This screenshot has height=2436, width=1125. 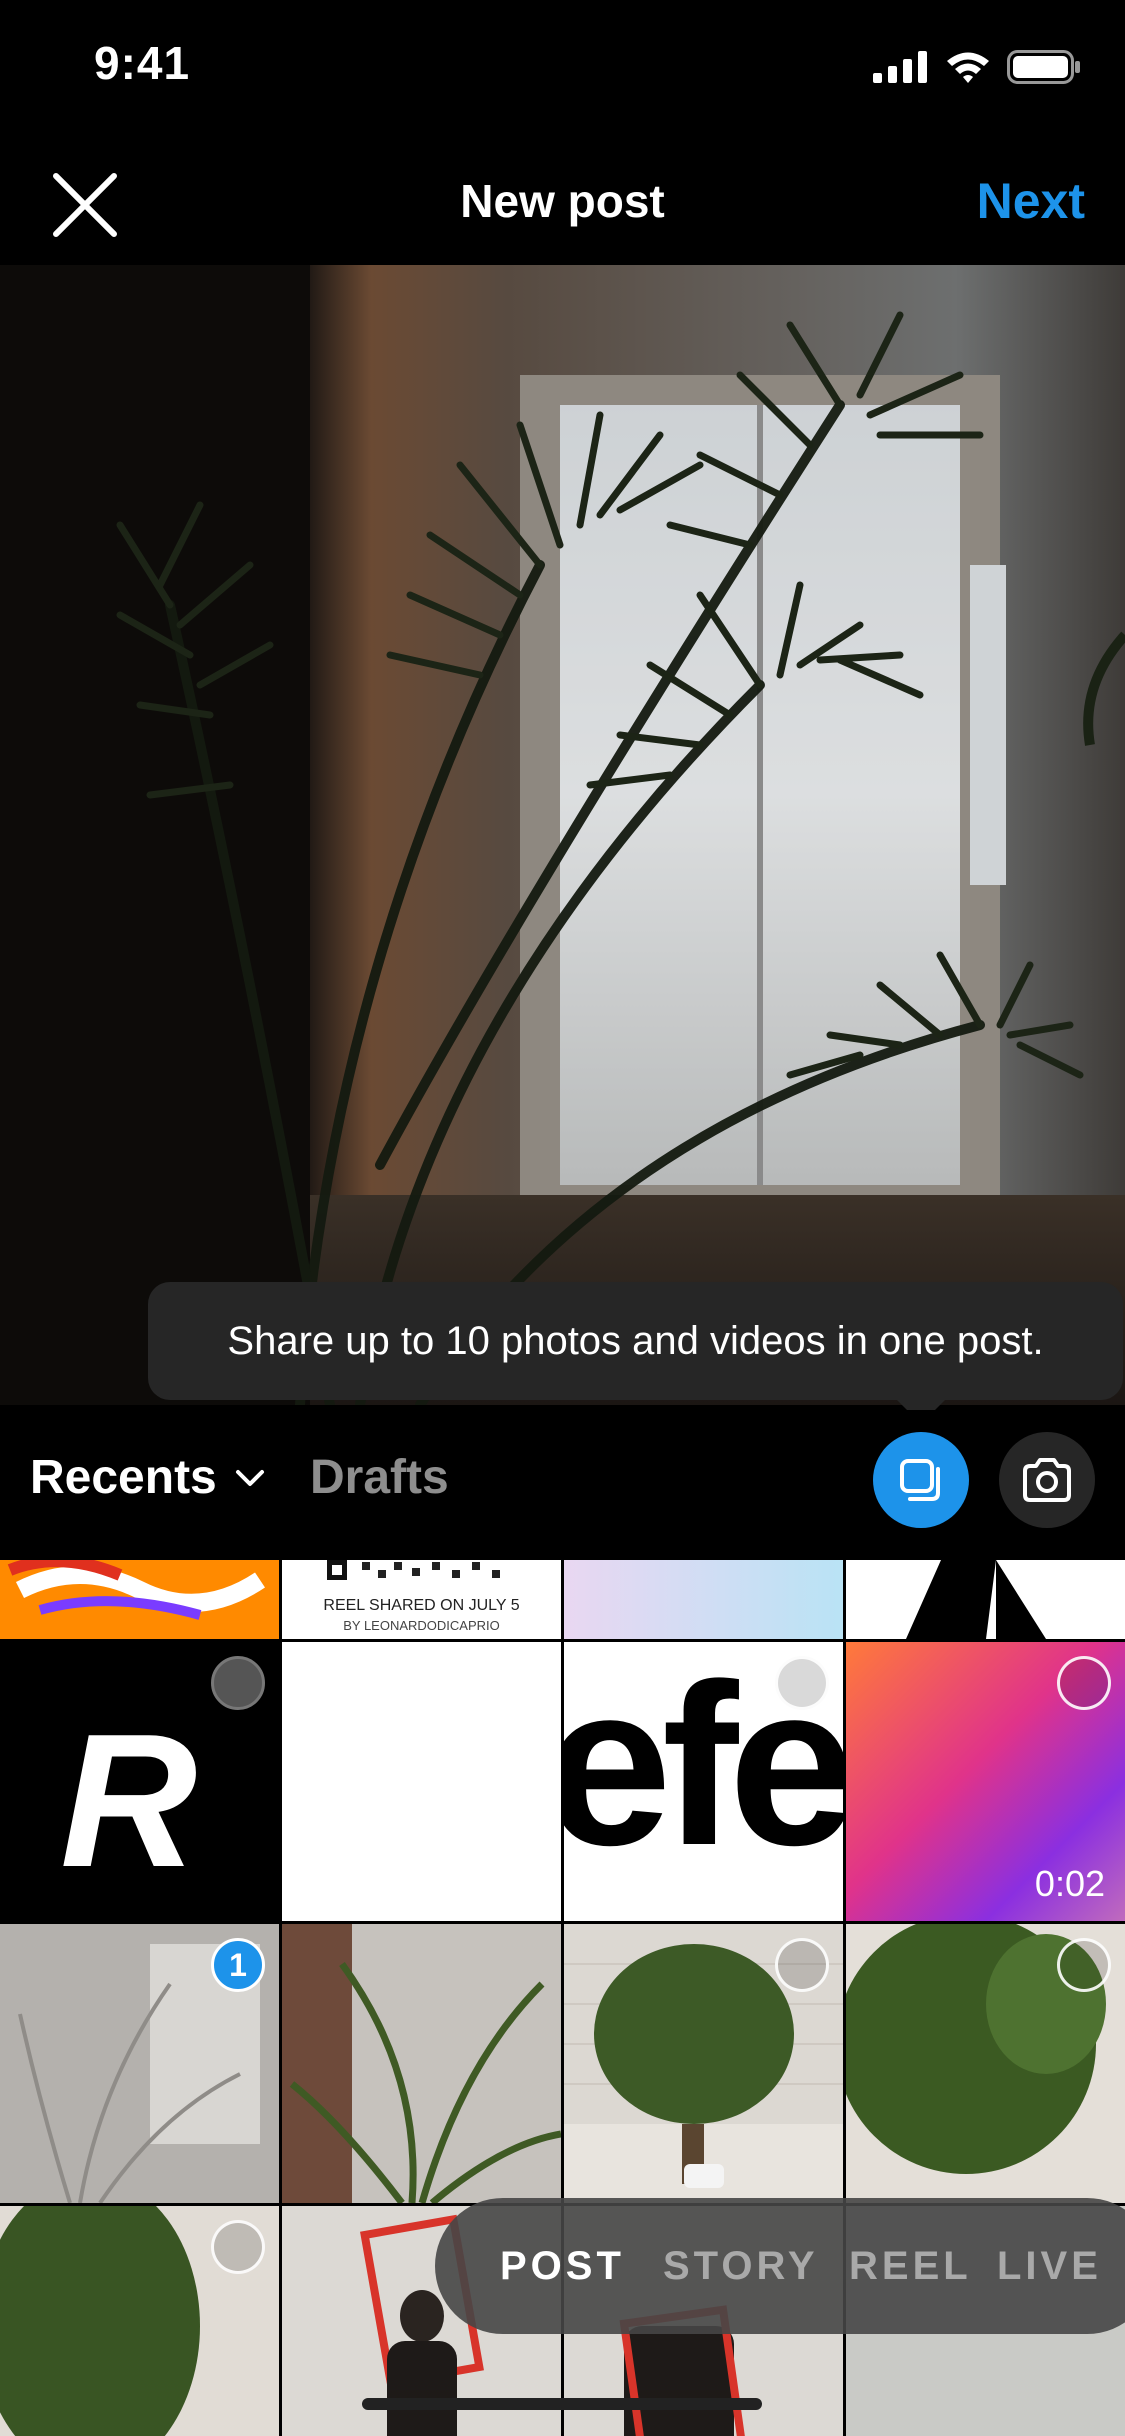 I want to click on video-duration: 0:02, so click(x=1069, y=1883).